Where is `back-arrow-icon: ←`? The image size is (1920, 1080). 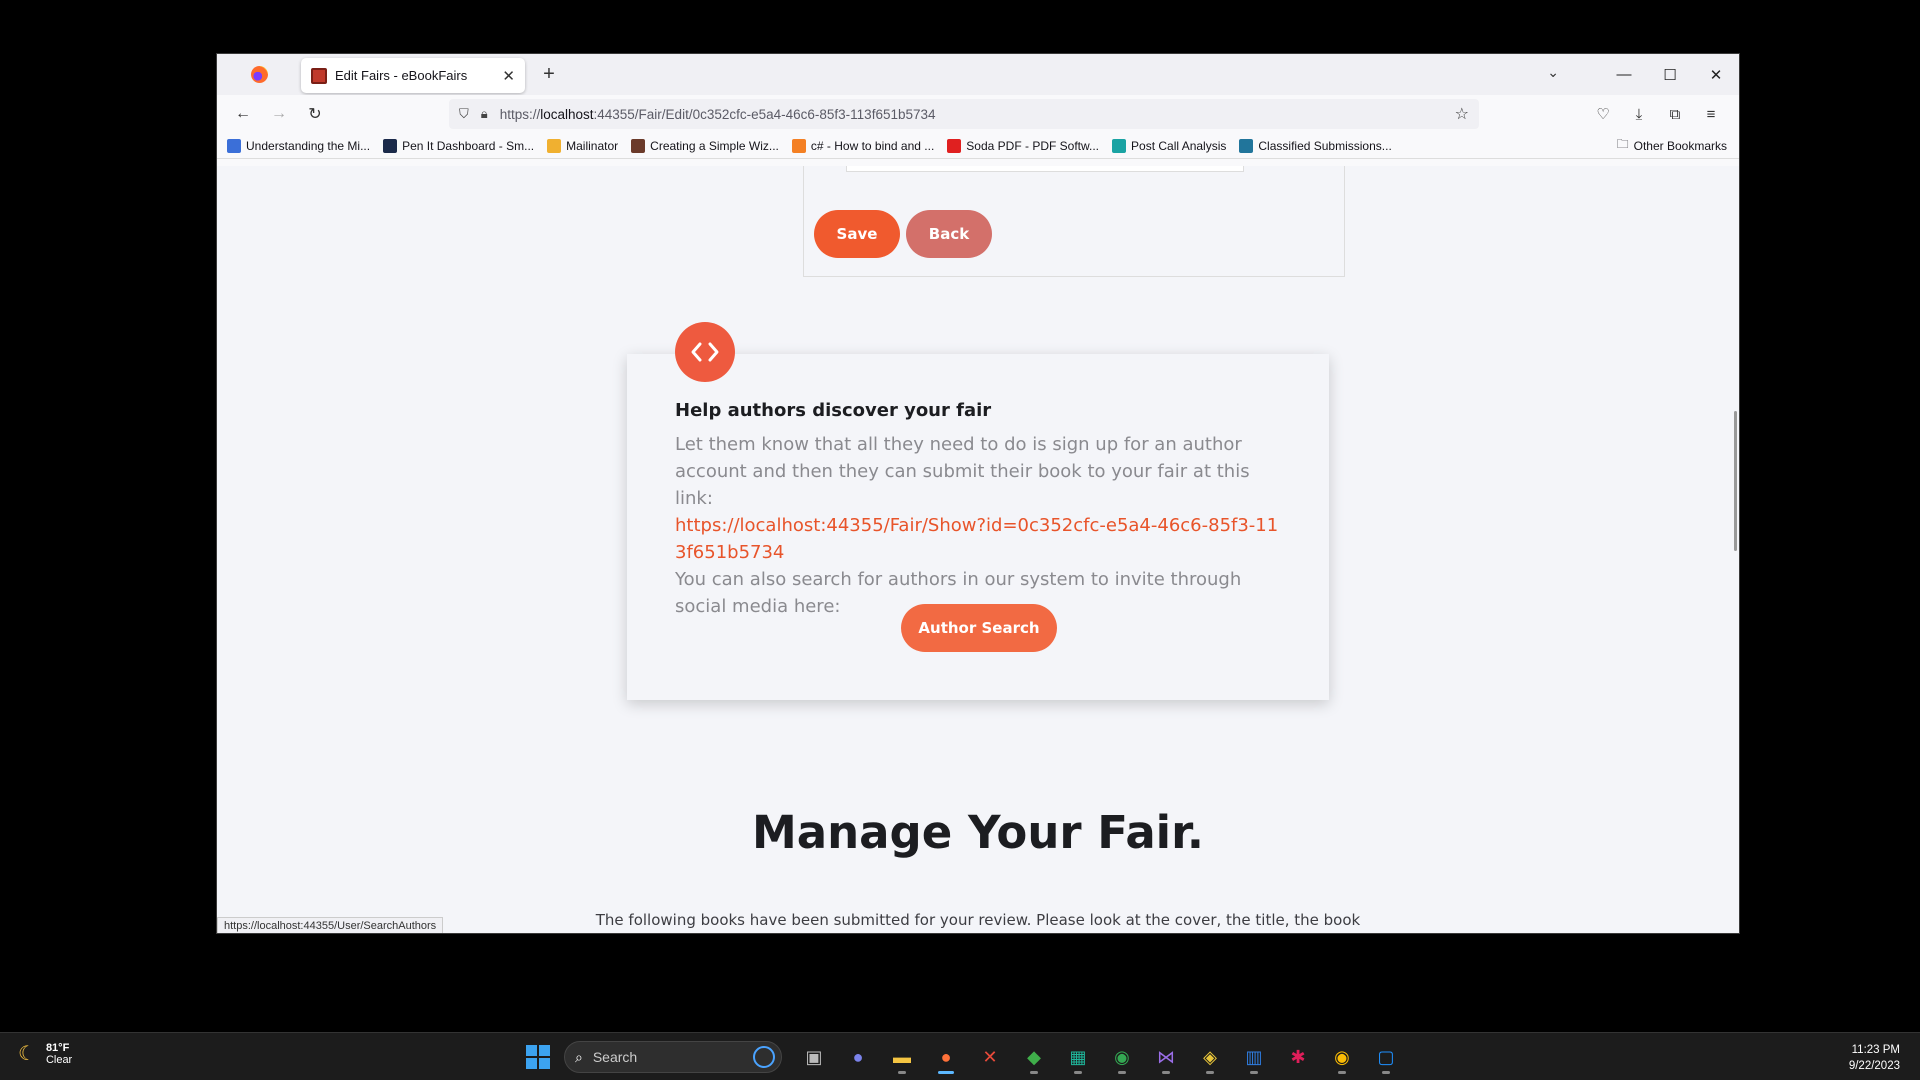 back-arrow-icon: ← is located at coordinates (243, 114).